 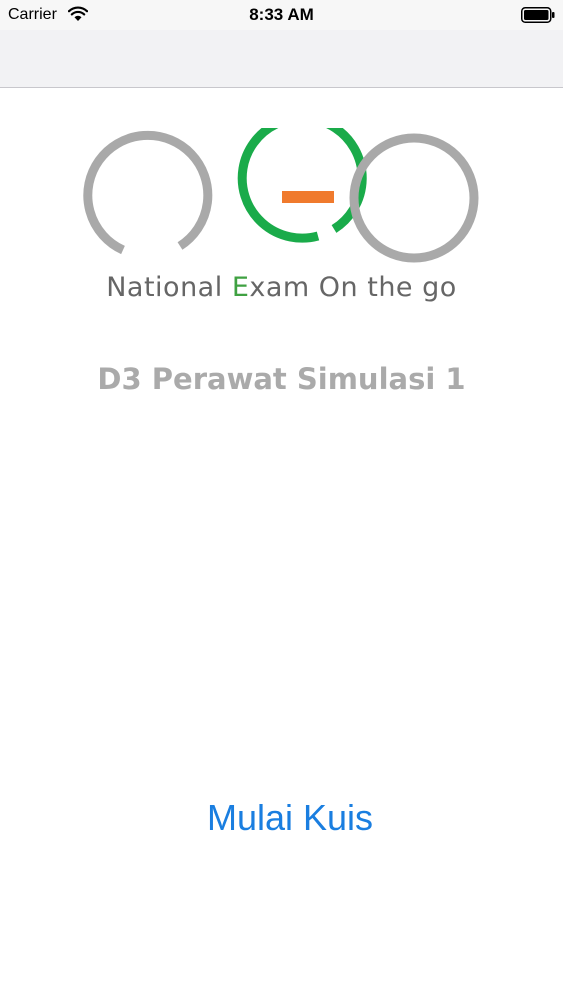 What do you see at coordinates (281, 59) in the screenshot?
I see `navigation-bar` at bounding box center [281, 59].